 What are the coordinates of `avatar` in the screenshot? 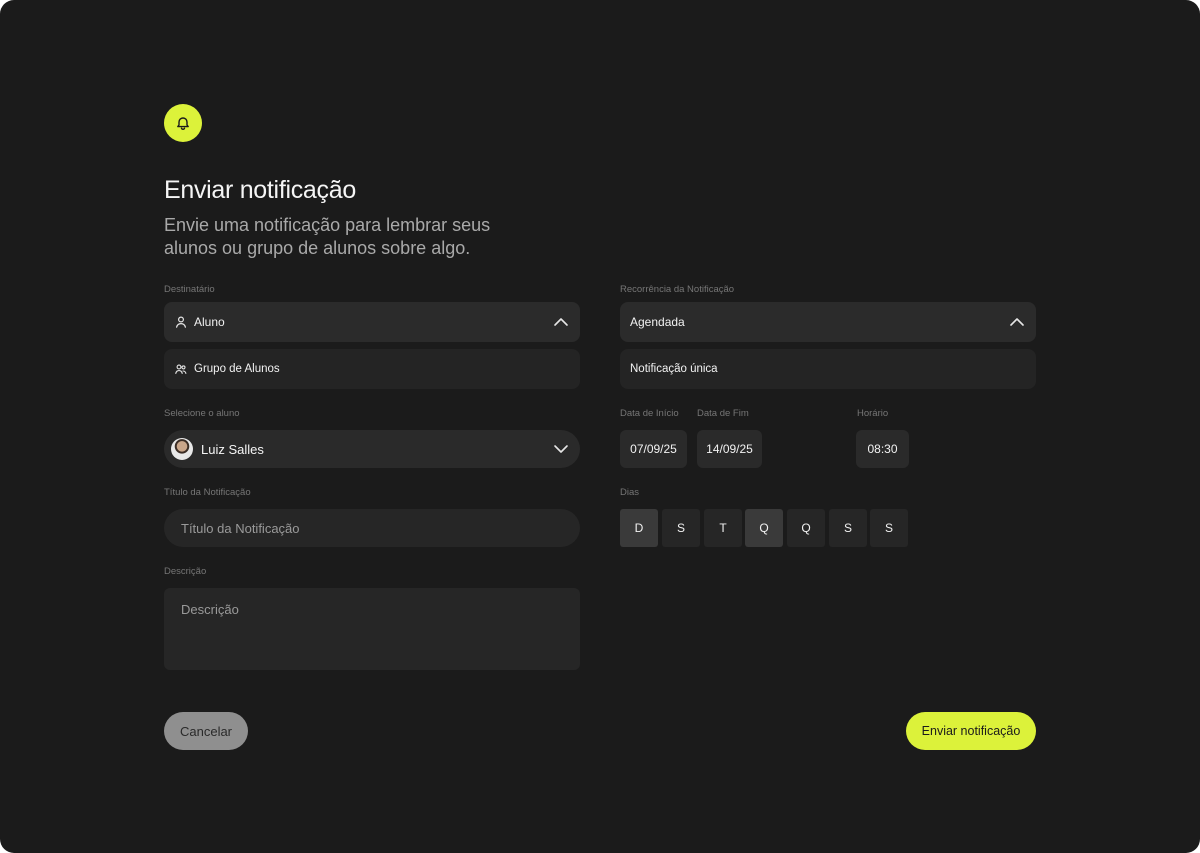 It's located at (182, 449).